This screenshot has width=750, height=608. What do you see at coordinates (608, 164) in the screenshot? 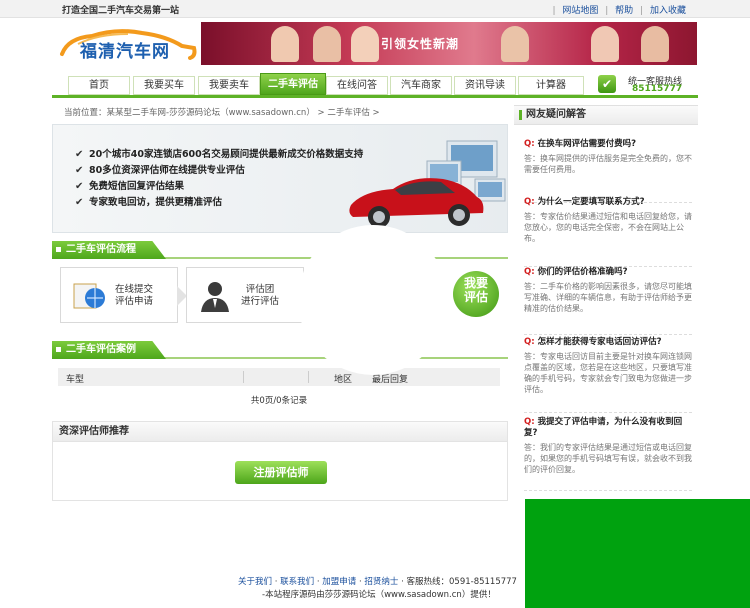
I see `faq-answer: 答：换车网提供的评估服务是完全免费的，您不需要任何费用。` at bounding box center [608, 164].